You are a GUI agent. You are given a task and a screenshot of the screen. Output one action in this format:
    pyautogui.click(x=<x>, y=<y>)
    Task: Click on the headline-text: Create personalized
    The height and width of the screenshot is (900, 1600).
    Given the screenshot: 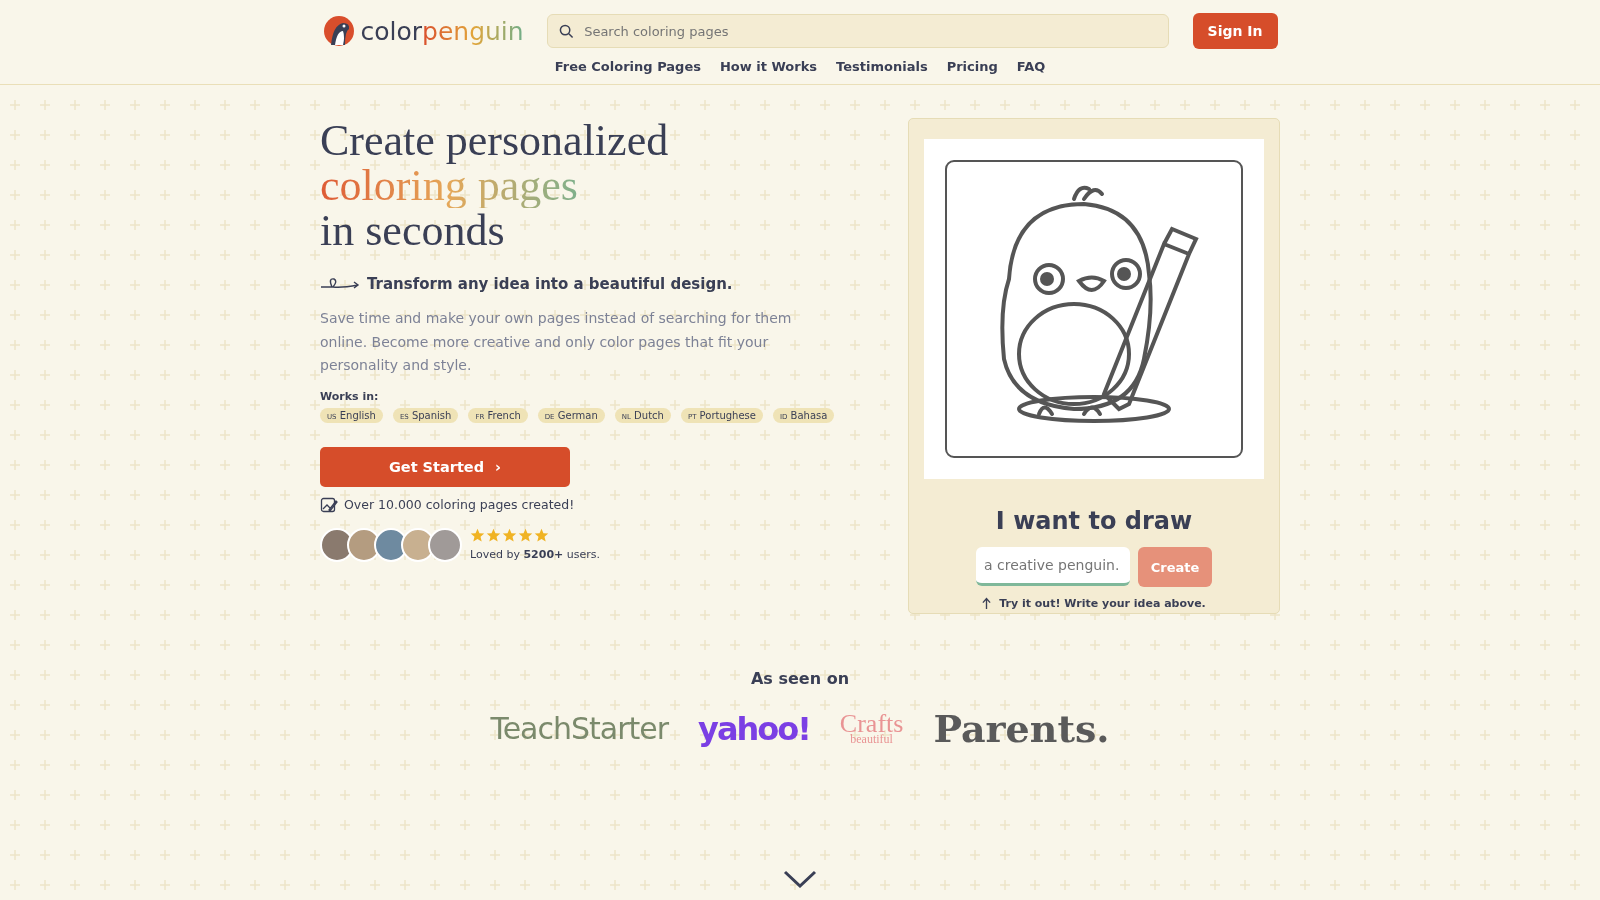 What is the action you would take?
    pyautogui.click(x=494, y=140)
    